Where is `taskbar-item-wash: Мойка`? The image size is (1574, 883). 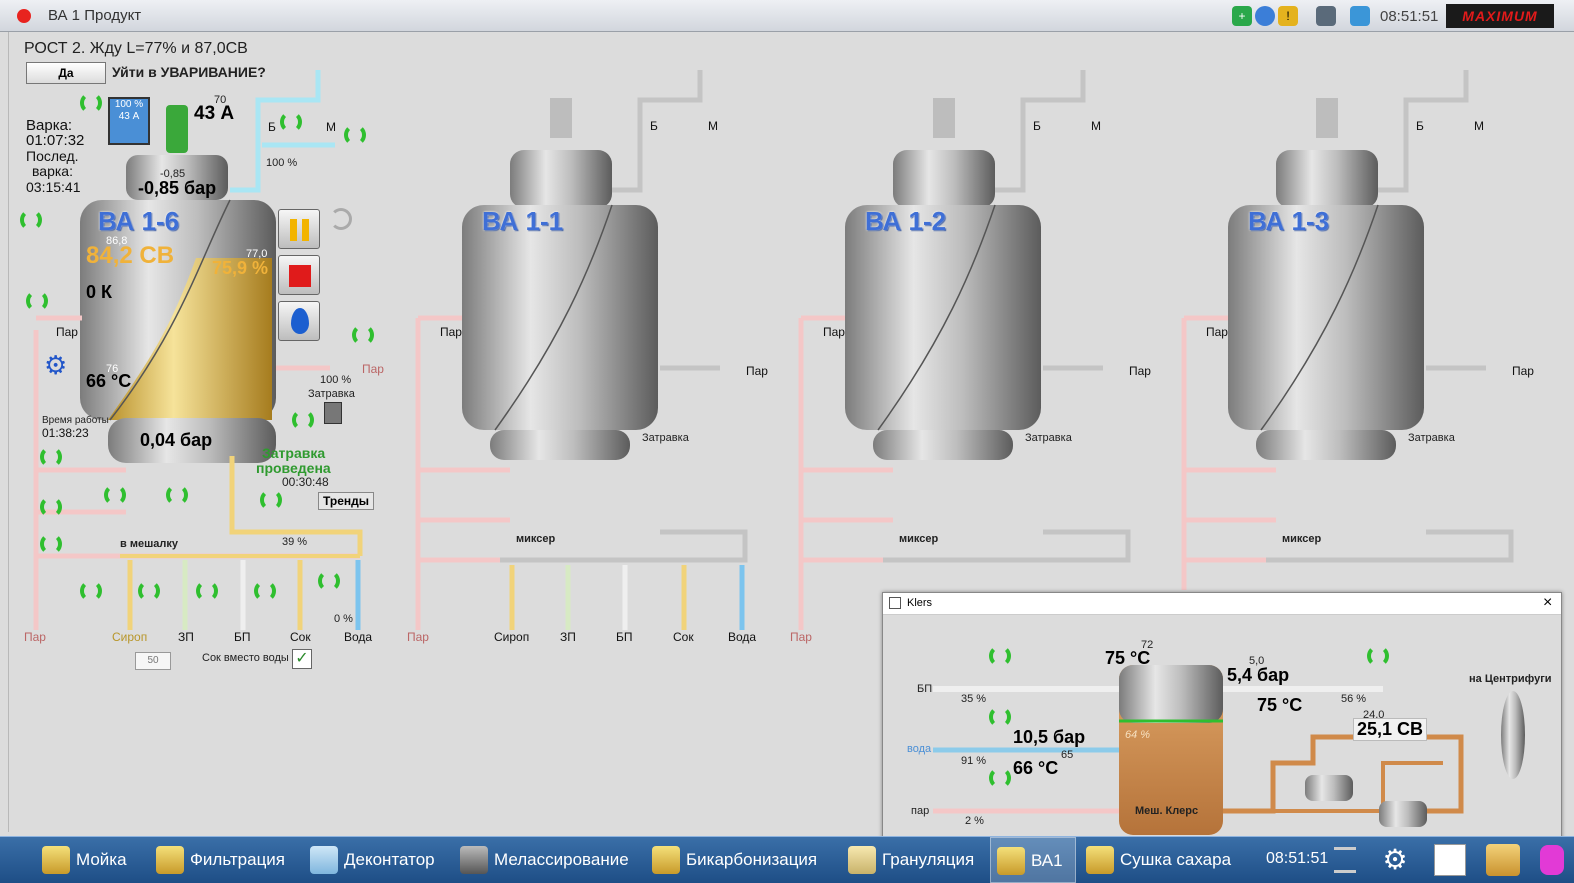 taskbar-item-wash: Мойка is located at coordinates (81, 860).